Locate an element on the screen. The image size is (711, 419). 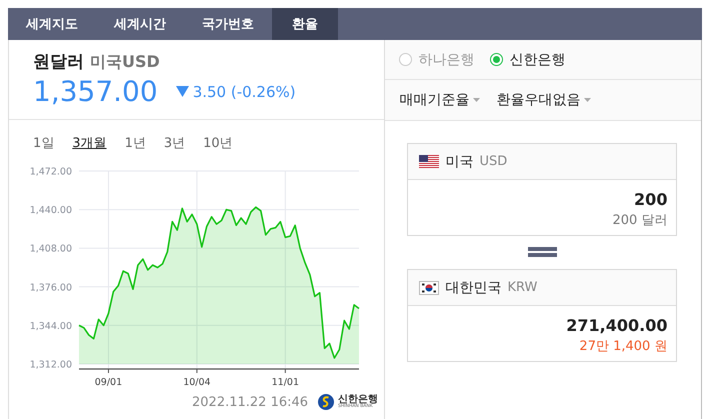
period-tab: 10년 is located at coordinates (218, 147).